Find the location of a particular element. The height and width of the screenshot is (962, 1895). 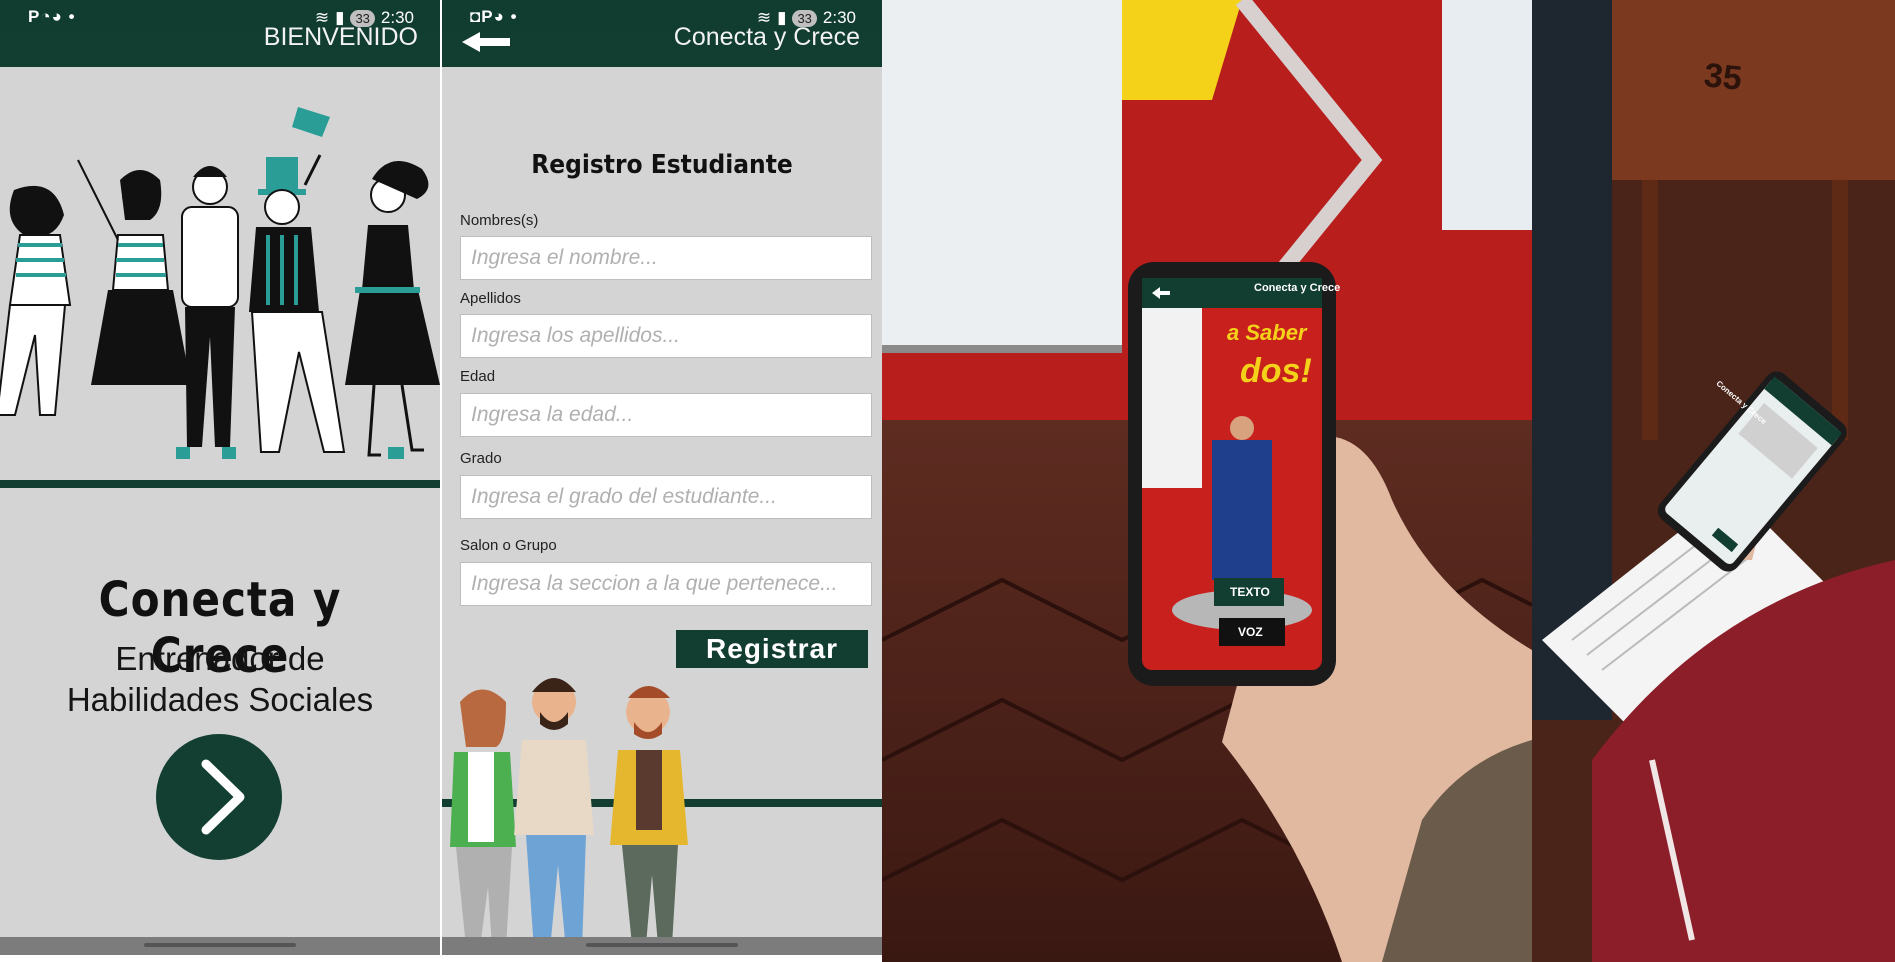

dancing-people-illustration is located at coordinates (220, 283).